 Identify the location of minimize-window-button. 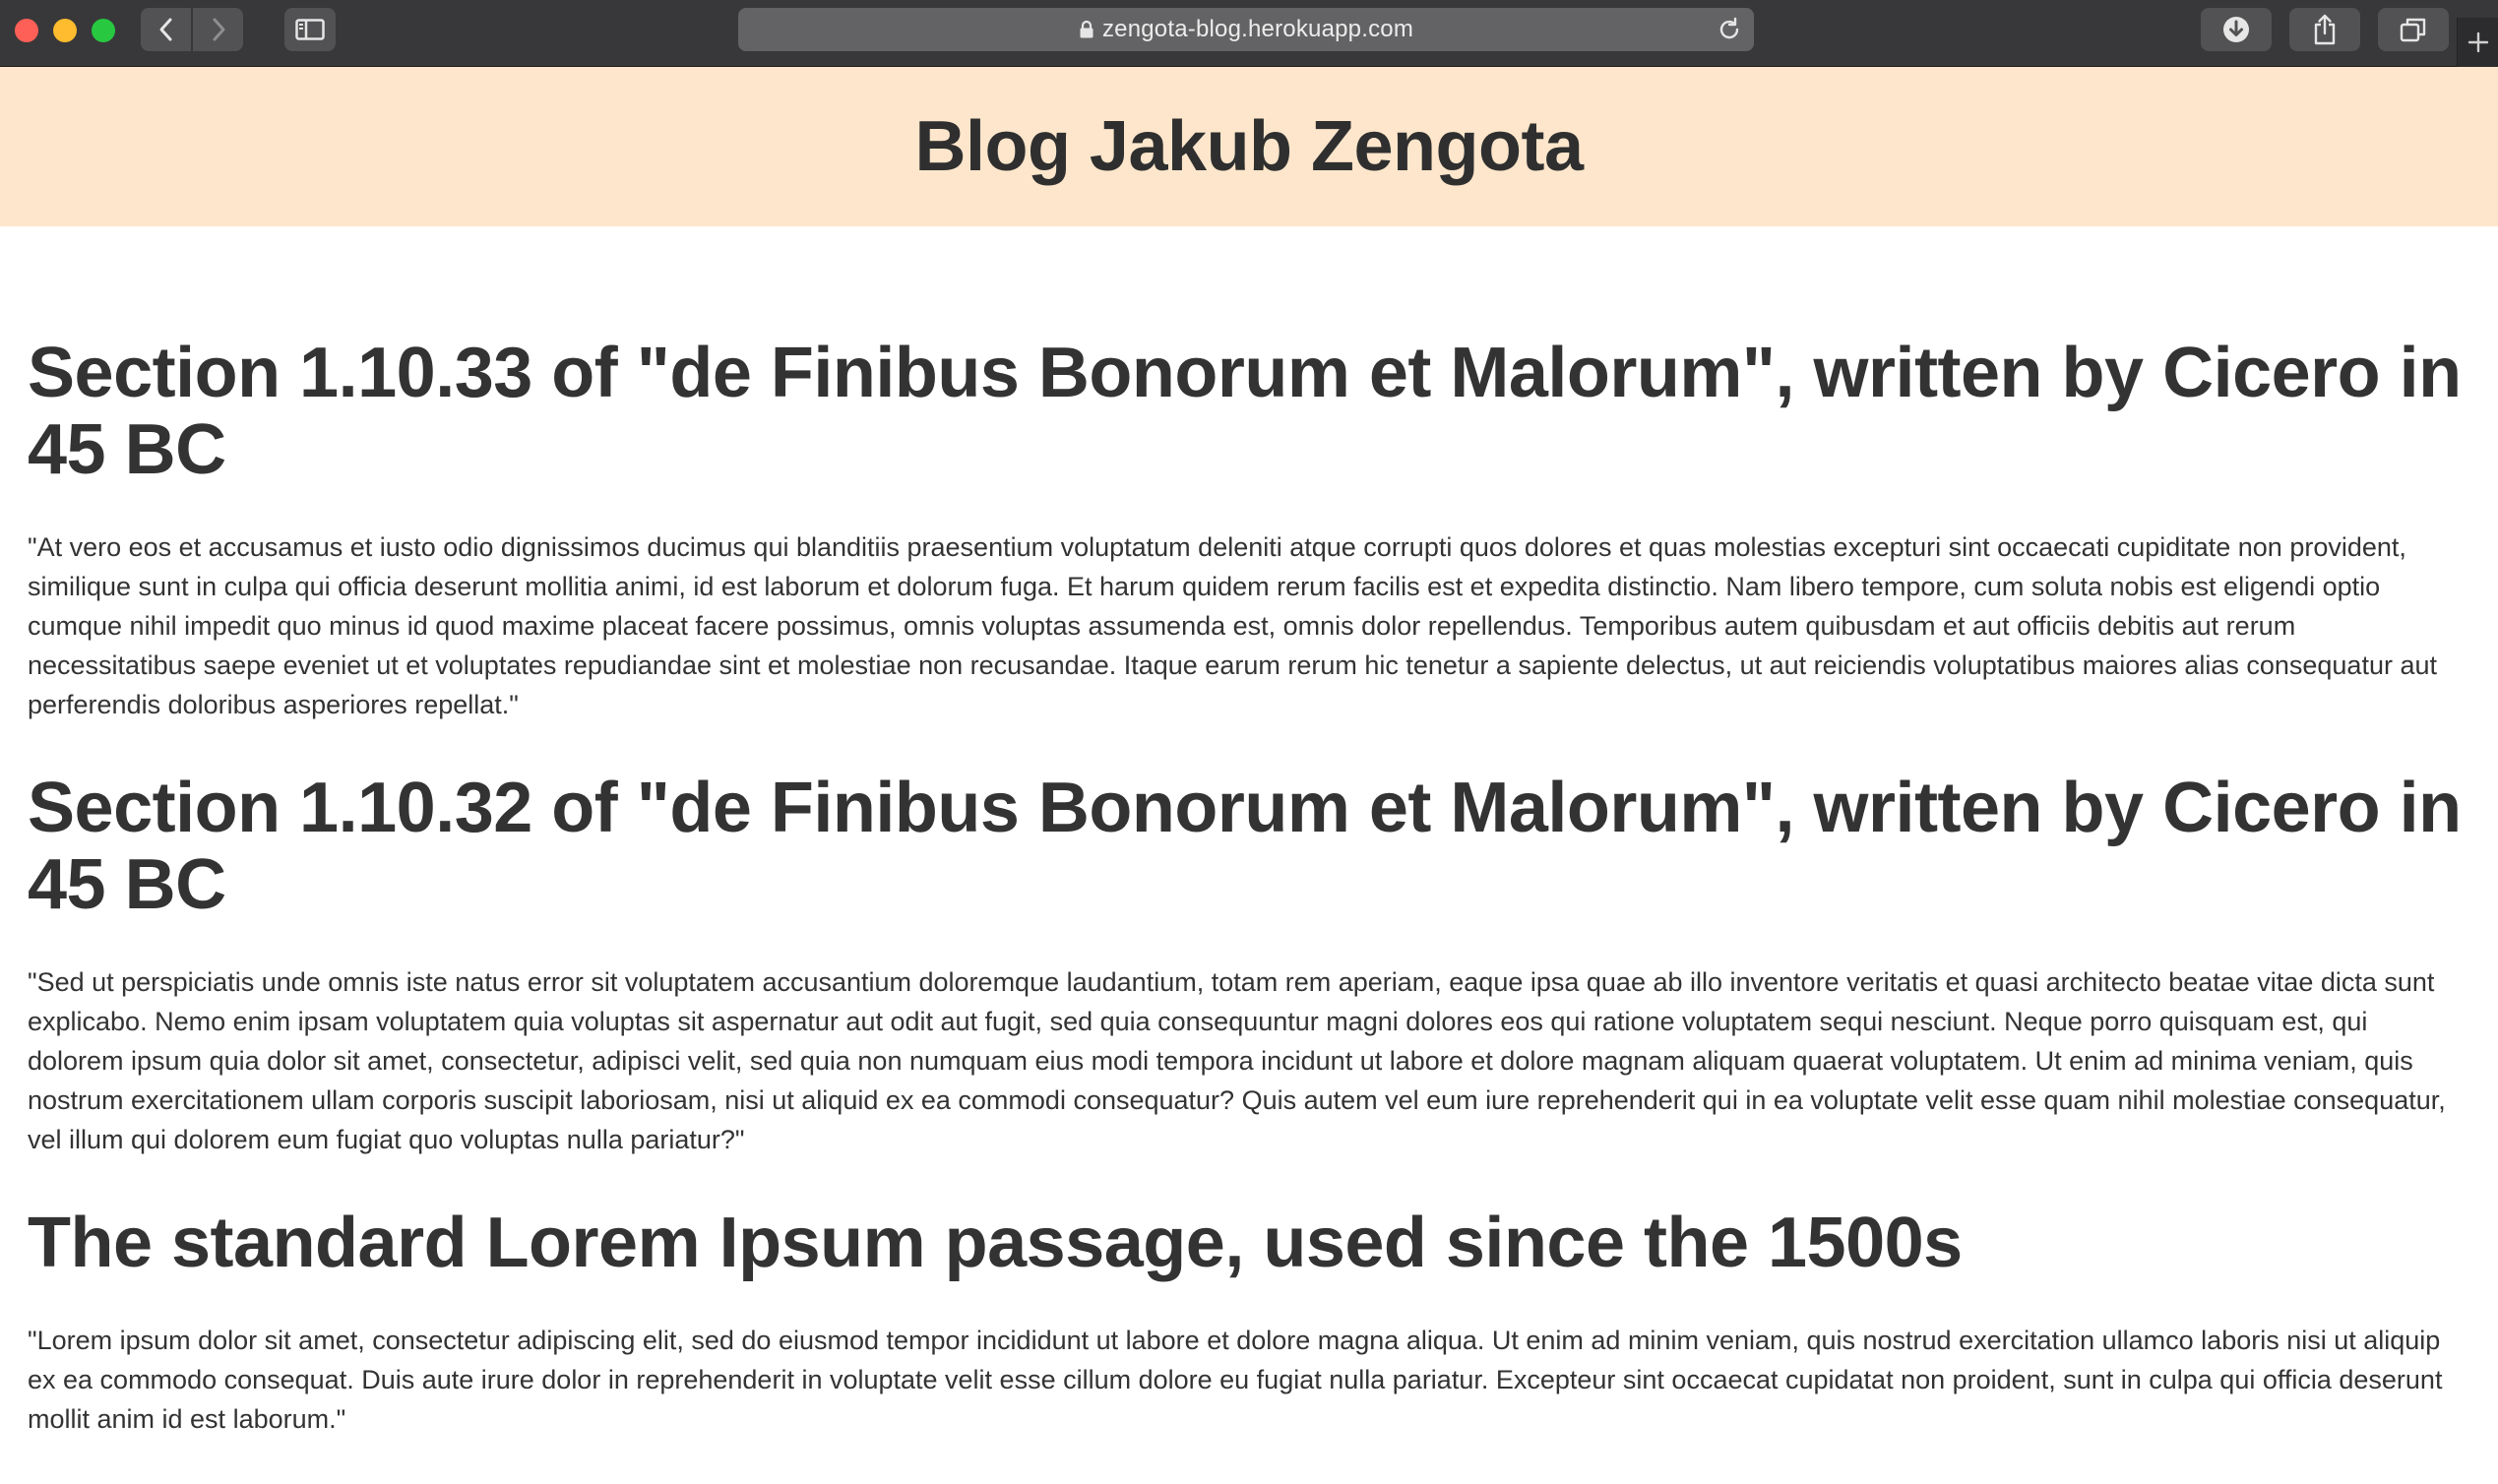
(65, 31).